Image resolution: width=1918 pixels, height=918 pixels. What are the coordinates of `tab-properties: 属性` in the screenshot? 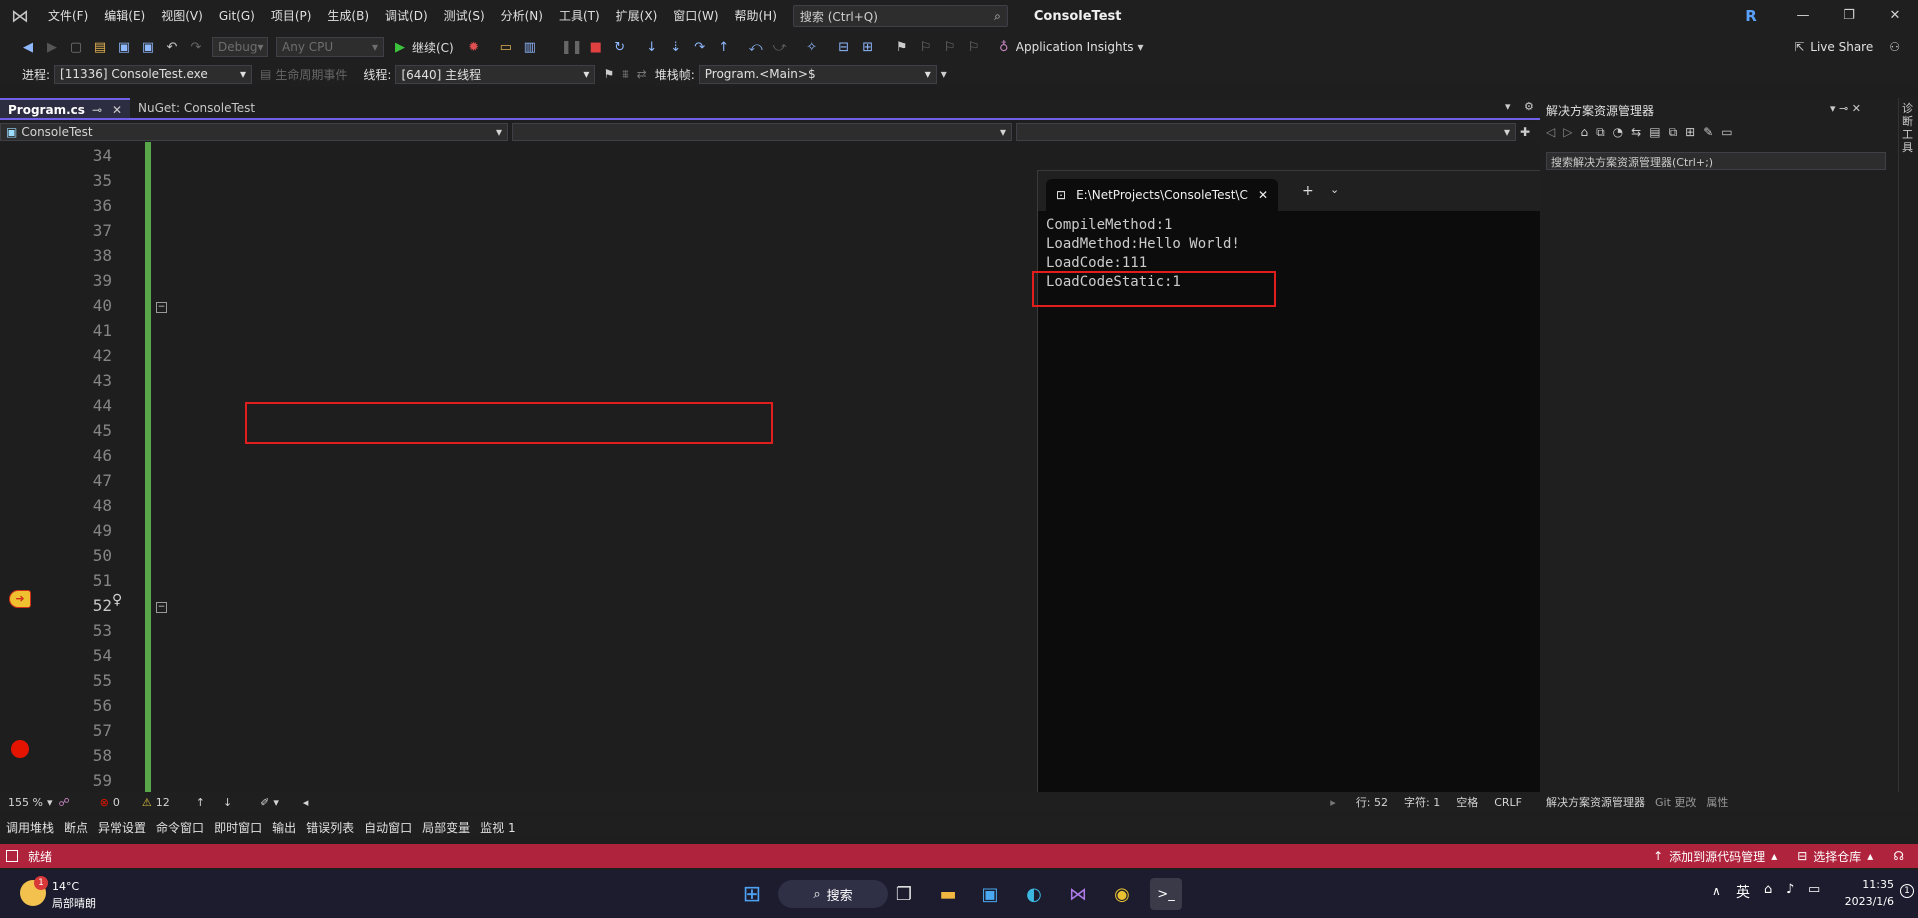 It's located at (1717, 802).